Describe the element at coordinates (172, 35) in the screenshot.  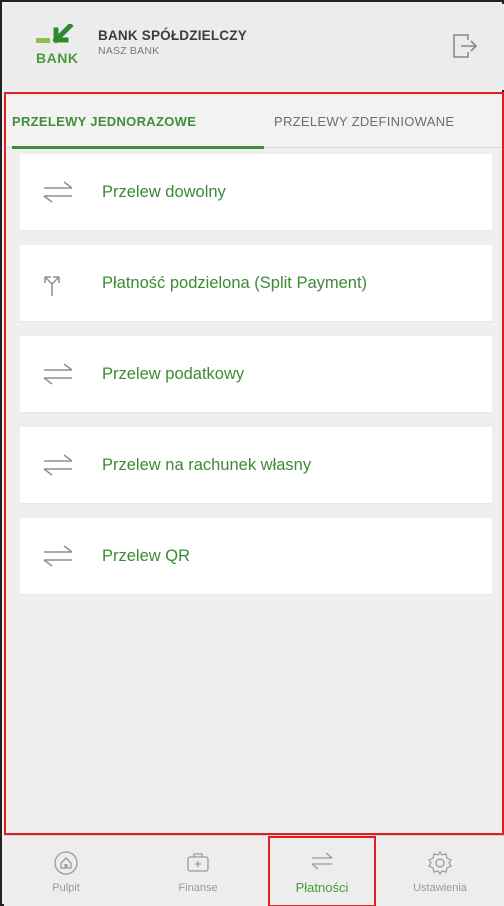
I see `bank-name: BANK SPÓŁDZIELCZY` at that location.